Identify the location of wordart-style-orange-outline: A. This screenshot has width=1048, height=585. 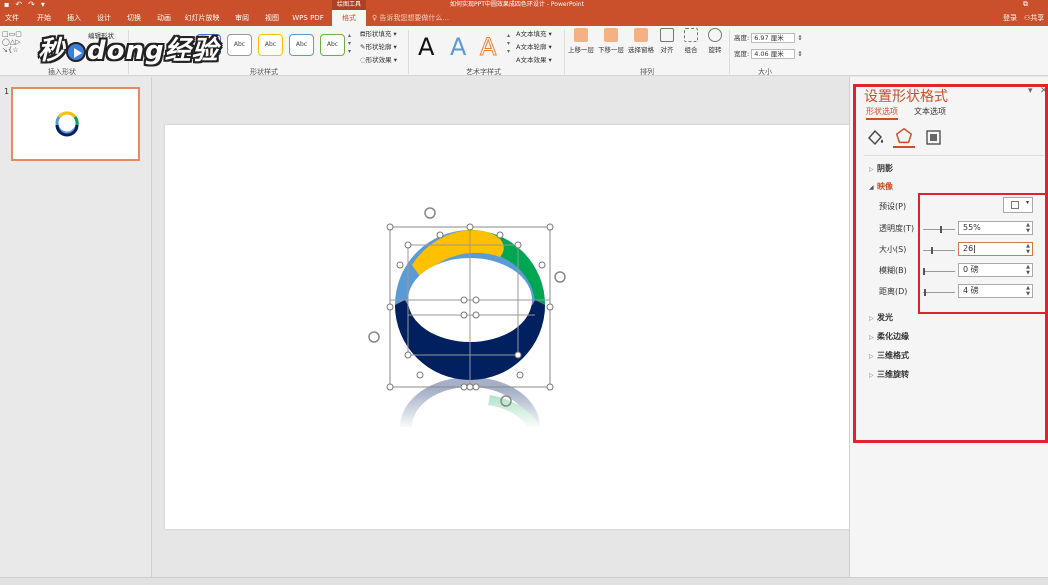
(487, 47).